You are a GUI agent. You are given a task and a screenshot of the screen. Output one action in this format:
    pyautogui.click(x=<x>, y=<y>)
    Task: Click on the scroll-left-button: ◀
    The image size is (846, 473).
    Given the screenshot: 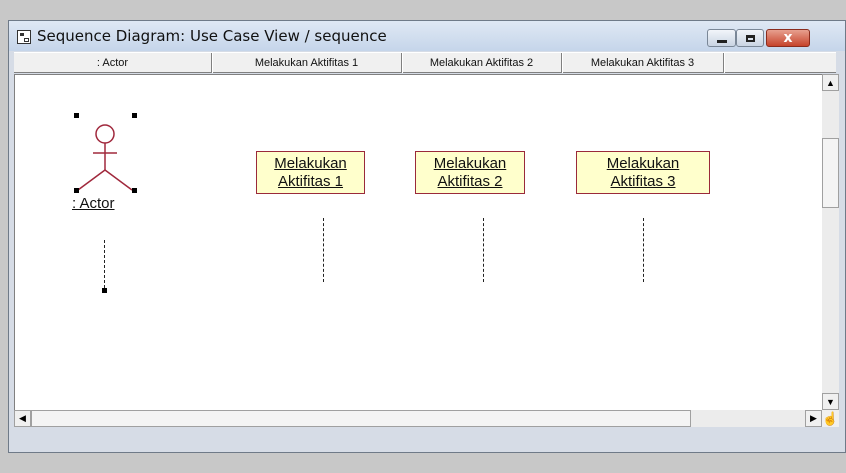 What is the action you would take?
    pyautogui.click(x=22, y=418)
    